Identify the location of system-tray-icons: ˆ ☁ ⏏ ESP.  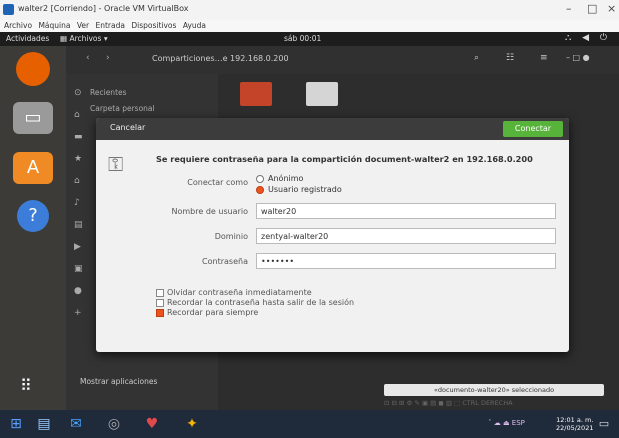
(506, 423).